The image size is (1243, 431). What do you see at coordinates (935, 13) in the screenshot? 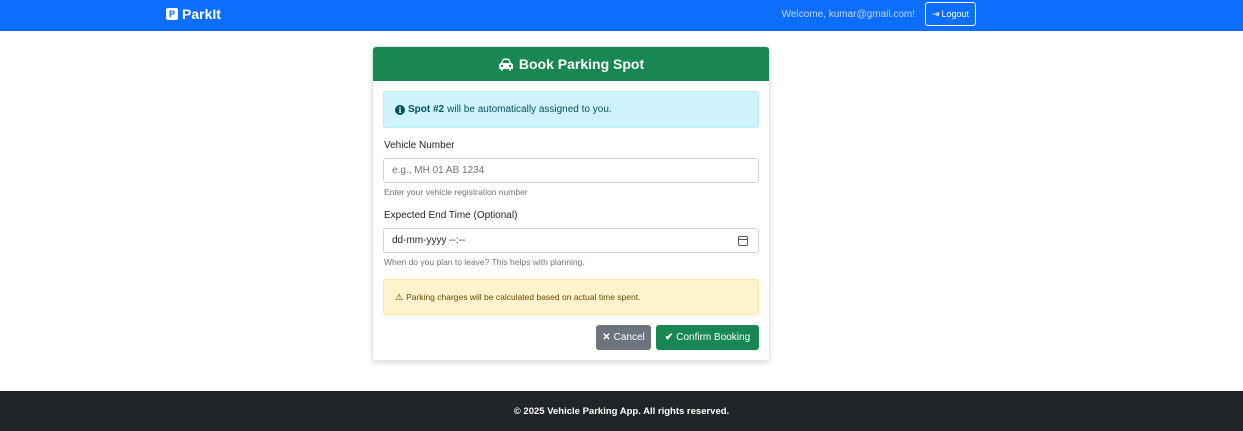
I see `logout-icon: ⇥` at bounding box center [935, 13].